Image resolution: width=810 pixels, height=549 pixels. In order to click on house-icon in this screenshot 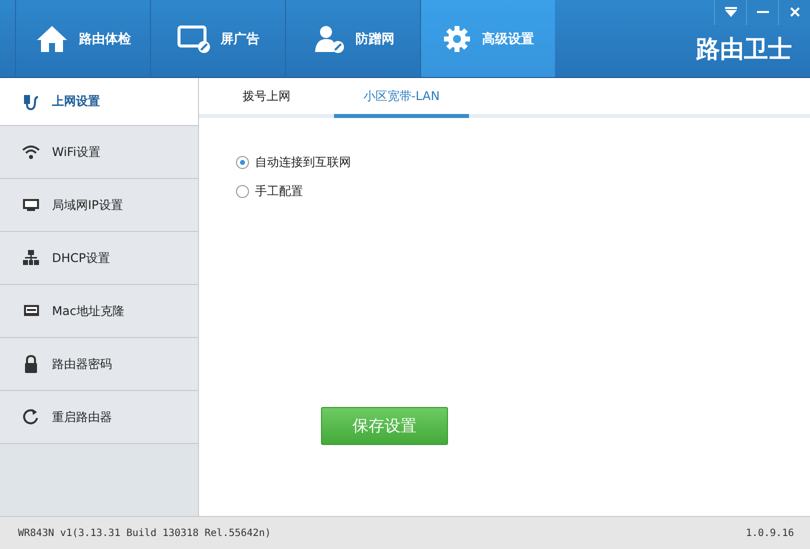, I will do `click(52, 39)`.